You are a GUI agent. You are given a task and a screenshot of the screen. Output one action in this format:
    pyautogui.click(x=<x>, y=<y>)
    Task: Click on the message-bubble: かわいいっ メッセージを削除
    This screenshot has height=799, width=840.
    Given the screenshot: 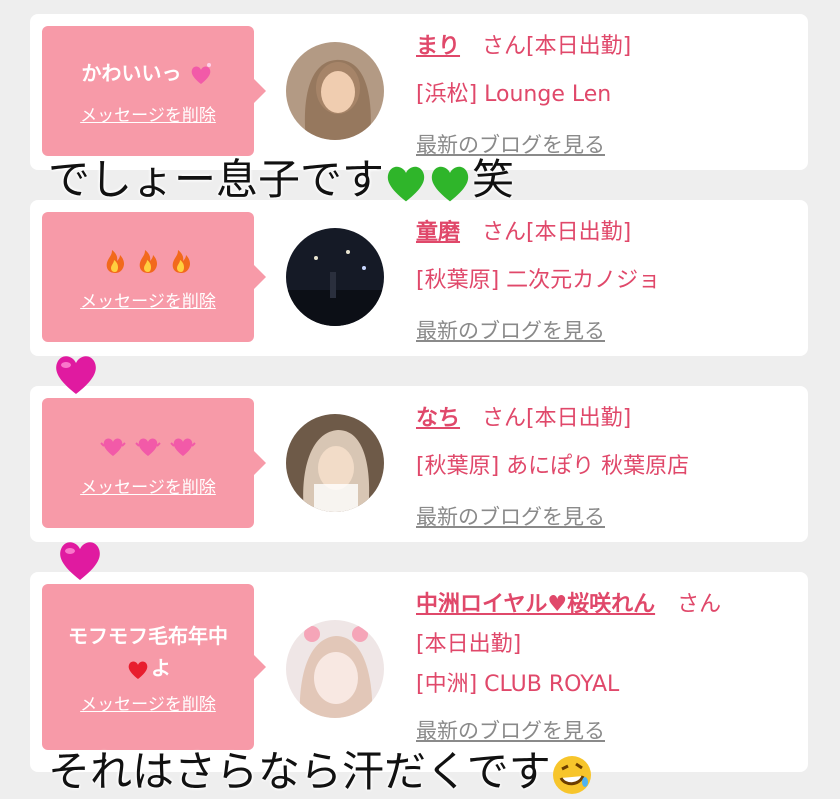 What is the action you would take?
    pyautogui.click(x=154, y=91)
    